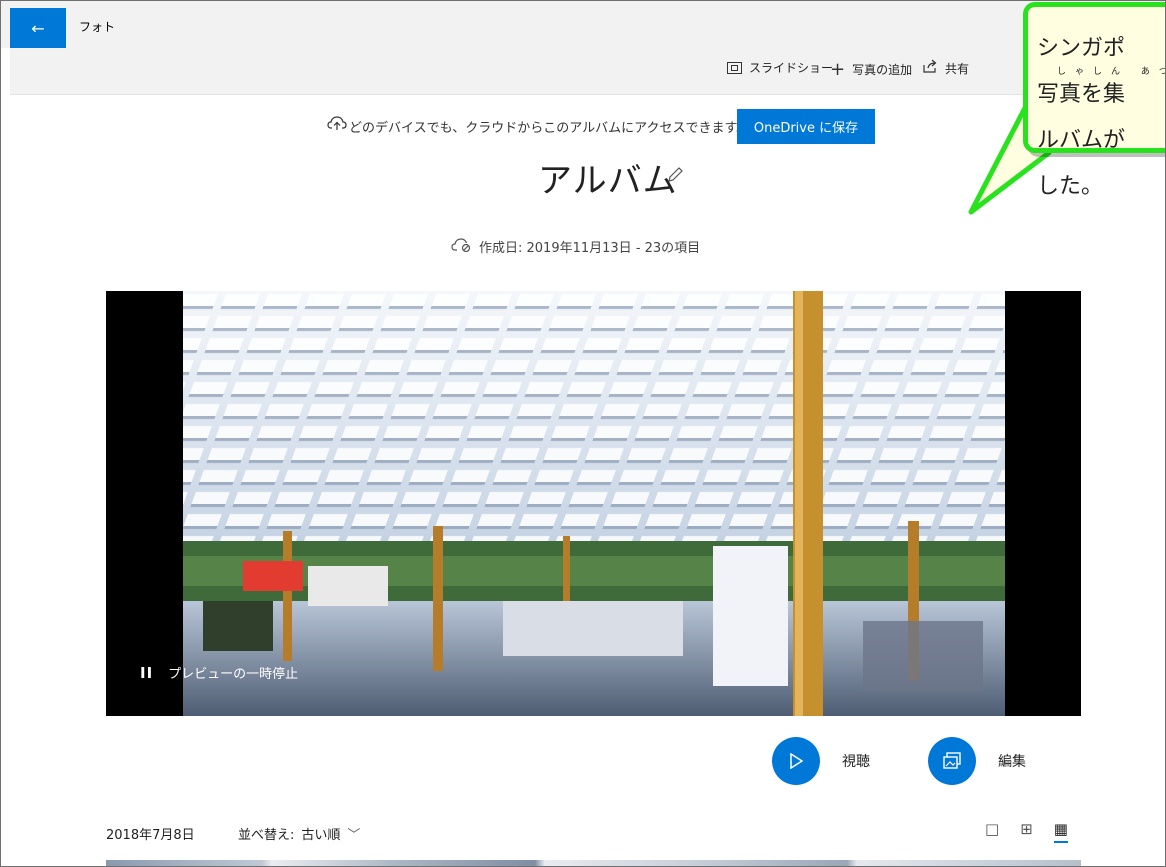 This screenshot has height=867, width=1166. What do you see at coordinates (806, 126) in the screenshot?
I see `save-to-onedrive-button: OneDrive に保存` at bounding box center [806, 126].